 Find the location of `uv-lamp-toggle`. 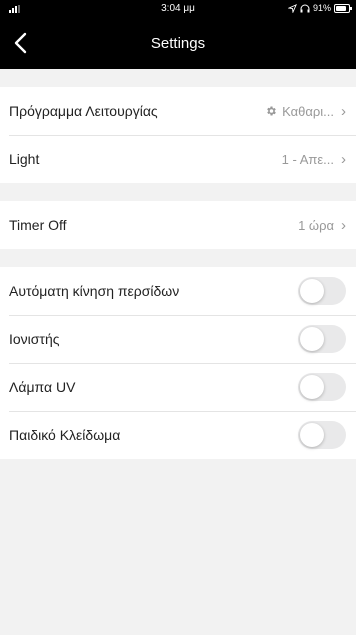

uv-lamp-toggle is located at coordinates (322, 387).